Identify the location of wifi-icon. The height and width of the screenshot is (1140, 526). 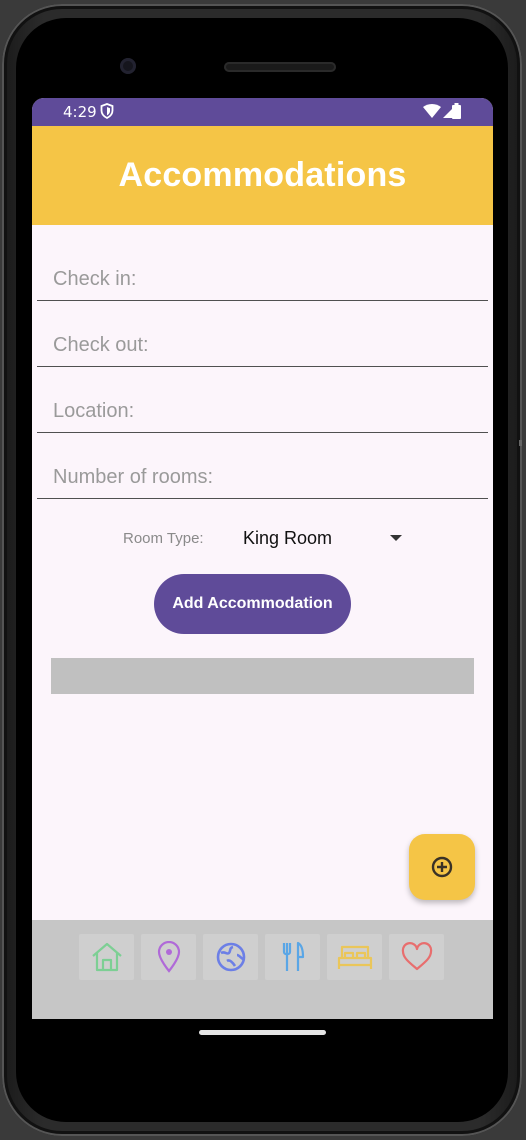
(432, 111).